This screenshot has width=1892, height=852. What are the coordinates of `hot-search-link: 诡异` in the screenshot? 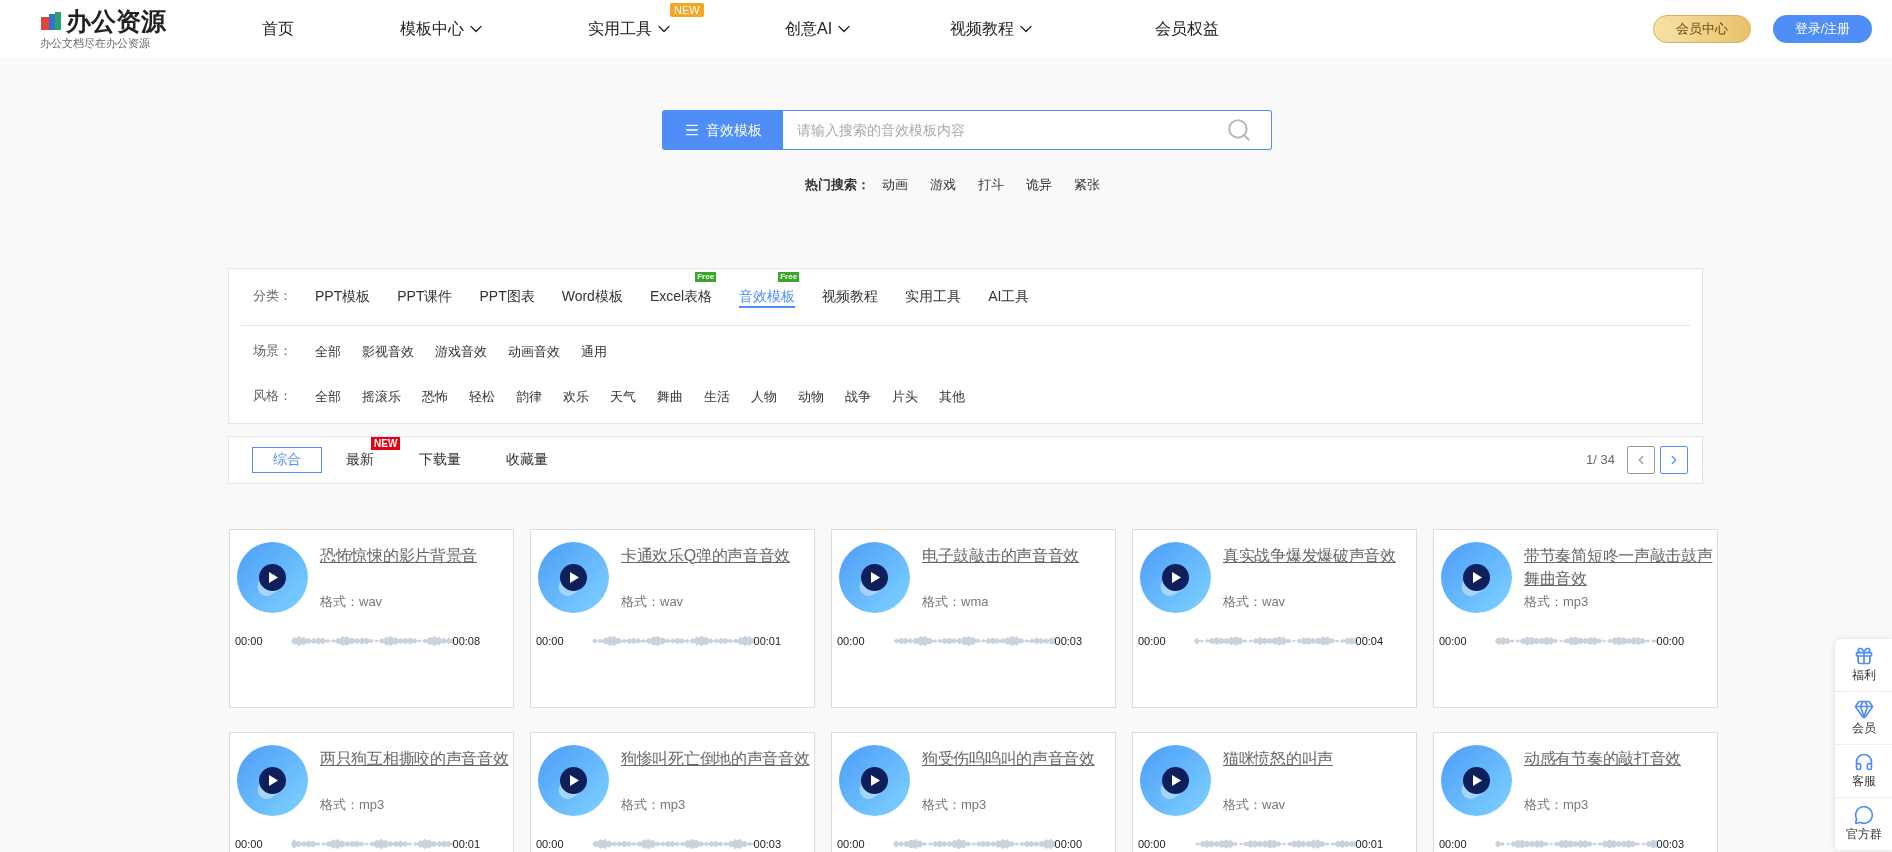 It's located at (1038, 185).